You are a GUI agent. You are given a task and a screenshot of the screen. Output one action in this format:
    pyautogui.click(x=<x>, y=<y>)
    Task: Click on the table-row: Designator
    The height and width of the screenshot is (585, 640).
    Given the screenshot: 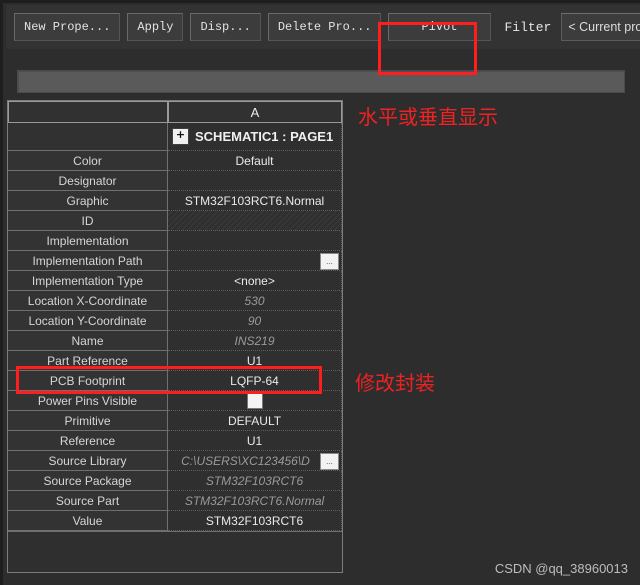 What is the action you would take?
    pyautogui.click(x=175, y=181)
    